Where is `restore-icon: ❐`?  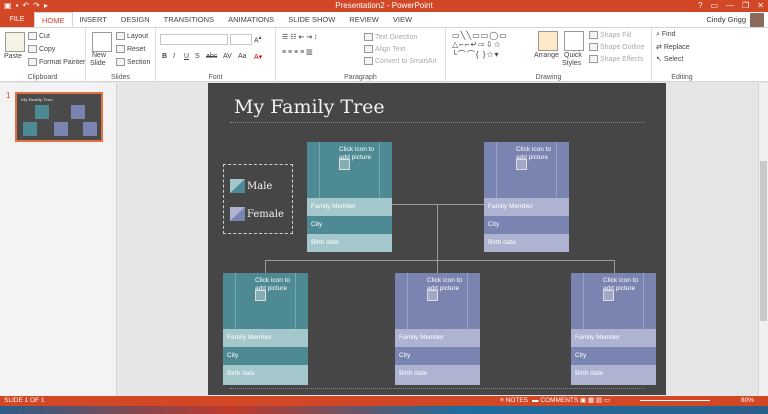
restore-icon: ❐ is located at coordinates (745, 6).